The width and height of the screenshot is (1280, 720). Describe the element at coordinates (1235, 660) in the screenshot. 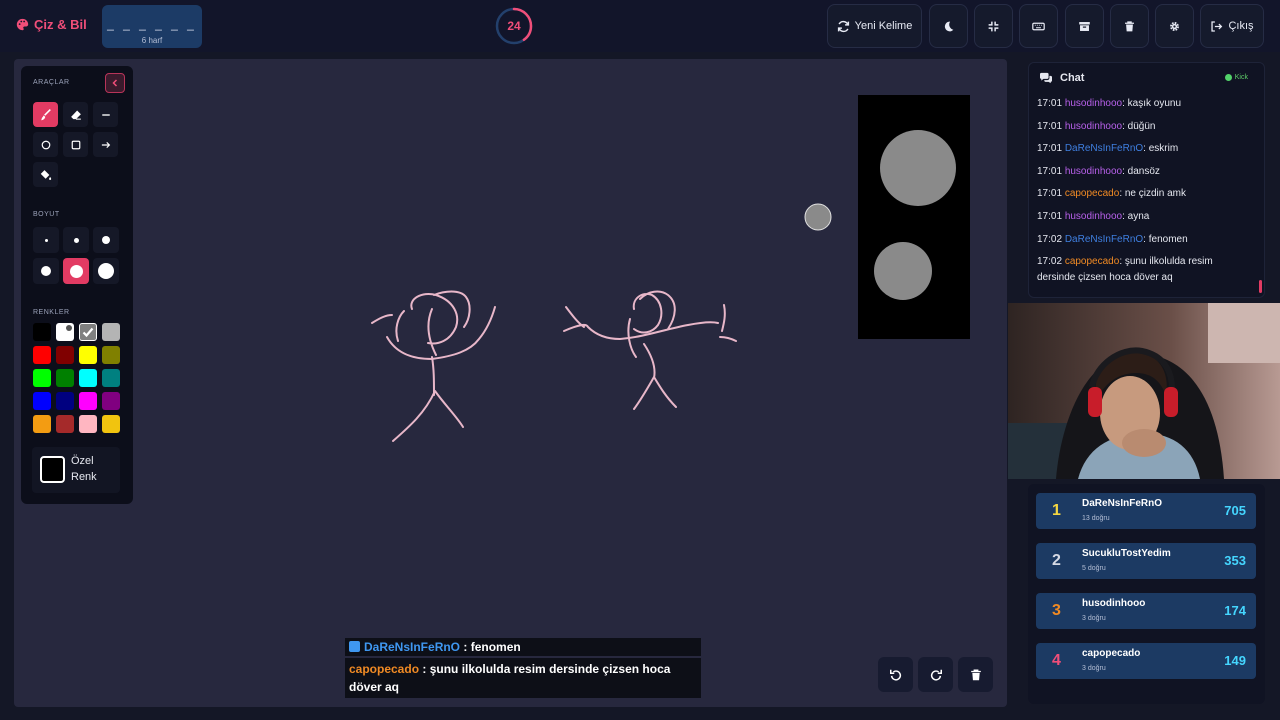

I see `player-score: 149` at that location.